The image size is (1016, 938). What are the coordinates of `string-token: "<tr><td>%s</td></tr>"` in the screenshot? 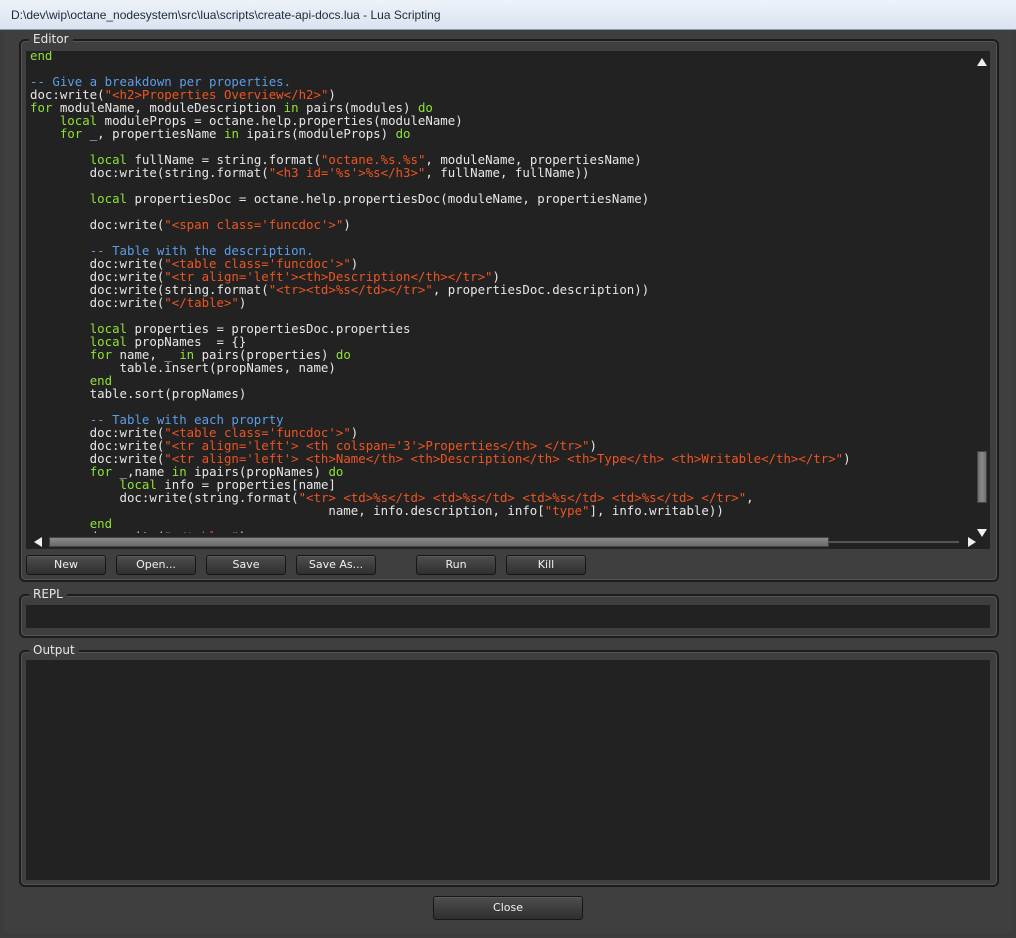 It's located at (350, 289).